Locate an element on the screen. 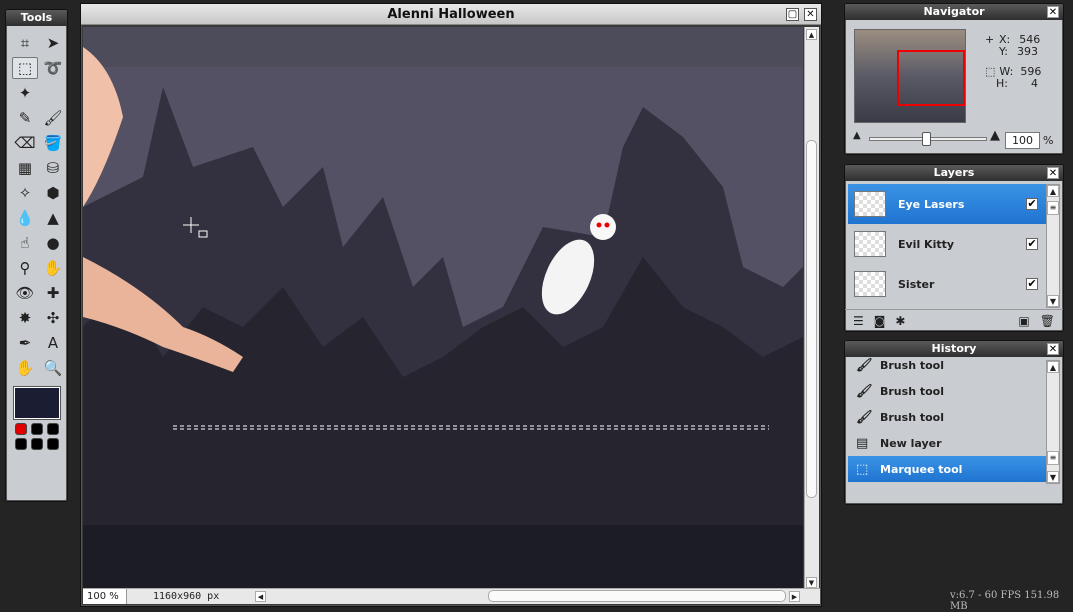 The width and height of the screenshot is (1073, 612). layer-mask-icon: ◙ is located at coordinates (880, 321).